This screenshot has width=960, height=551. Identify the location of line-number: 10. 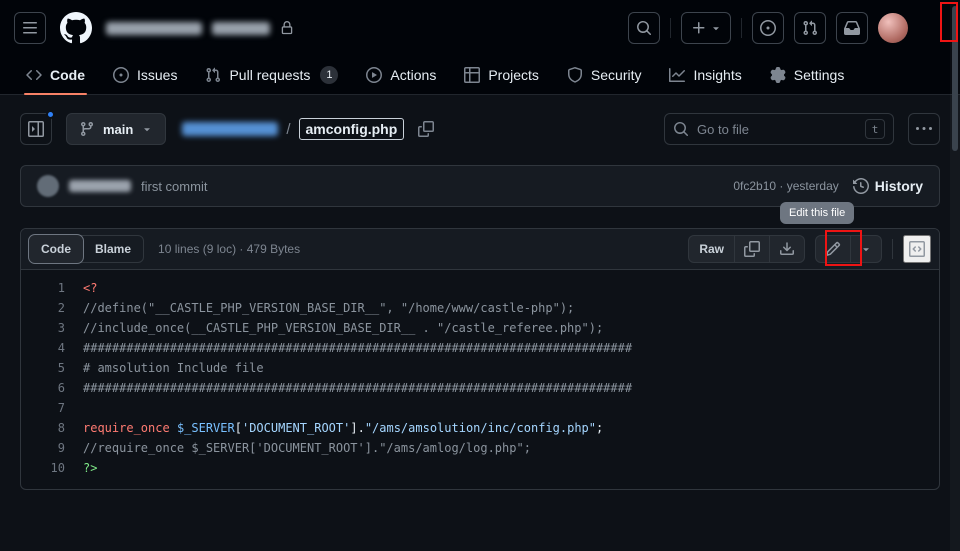
(52, 468).